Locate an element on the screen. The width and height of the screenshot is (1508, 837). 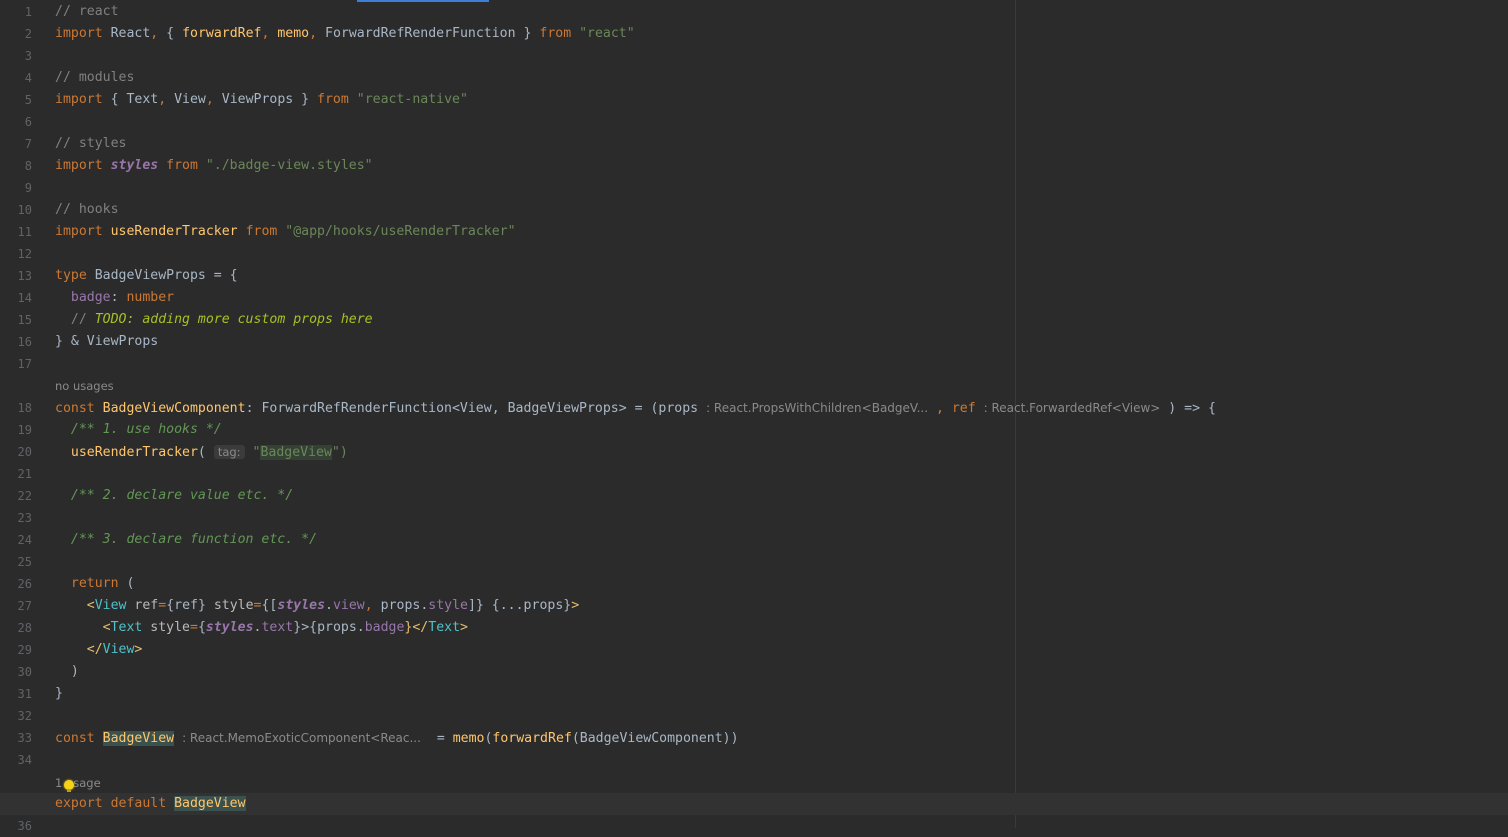
line-number-row: 6 is located at coordinates (754, 122).